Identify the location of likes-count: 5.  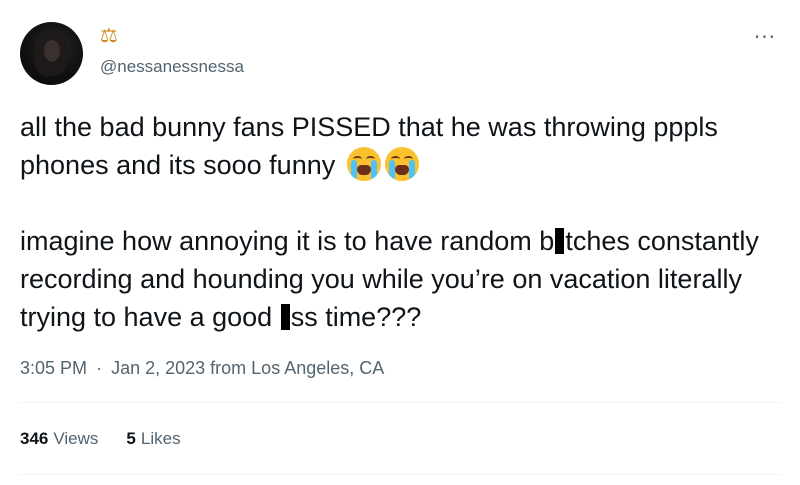
(131, 438).